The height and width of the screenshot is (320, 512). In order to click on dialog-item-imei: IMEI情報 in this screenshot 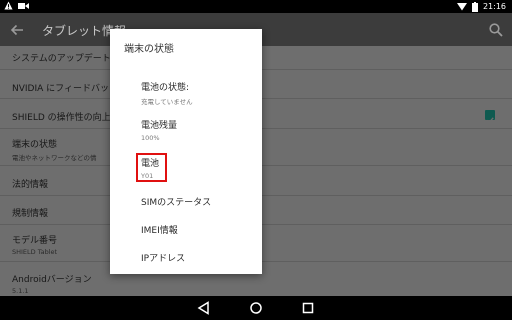, I will do `click(159, 229)`.